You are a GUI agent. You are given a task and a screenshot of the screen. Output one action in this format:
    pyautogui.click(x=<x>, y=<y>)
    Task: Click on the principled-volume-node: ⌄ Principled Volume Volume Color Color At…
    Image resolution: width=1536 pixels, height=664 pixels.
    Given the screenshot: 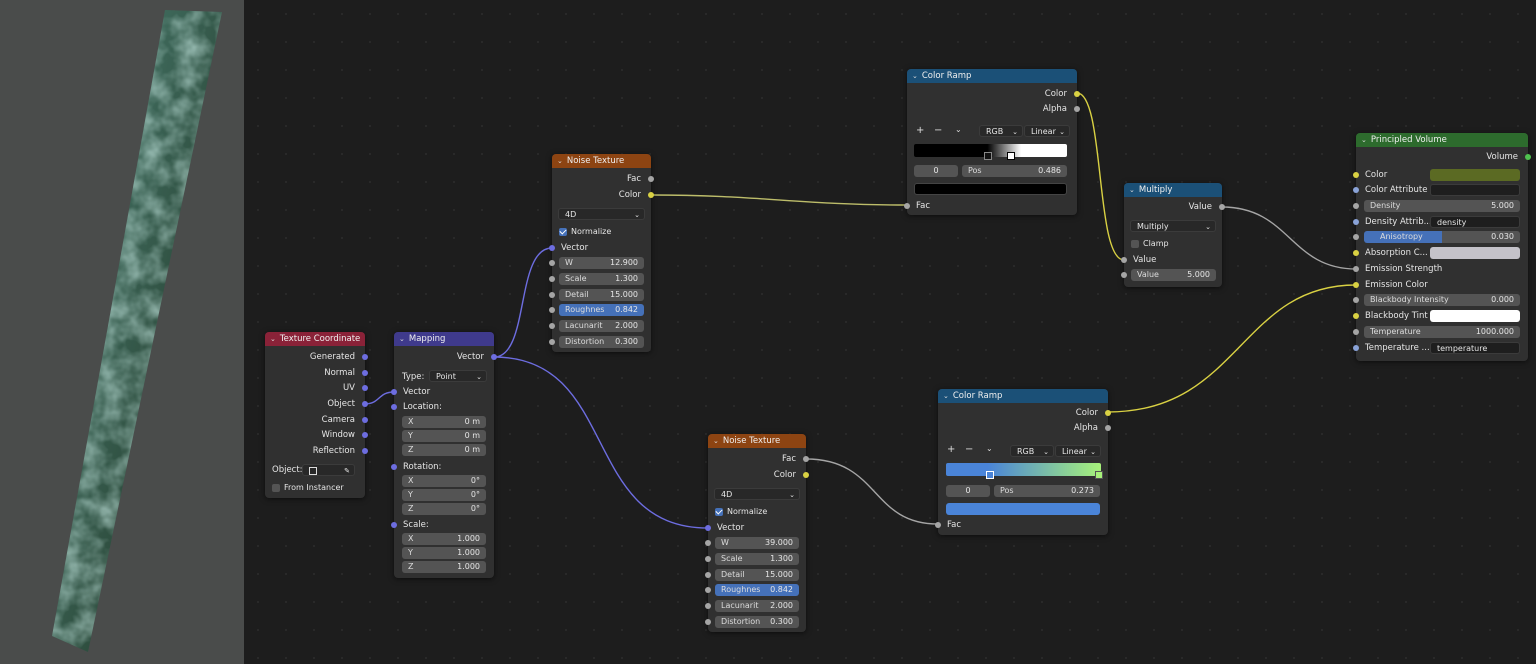 What is the action you would take?
    pyautogui.click(x=1442, y=247)
    